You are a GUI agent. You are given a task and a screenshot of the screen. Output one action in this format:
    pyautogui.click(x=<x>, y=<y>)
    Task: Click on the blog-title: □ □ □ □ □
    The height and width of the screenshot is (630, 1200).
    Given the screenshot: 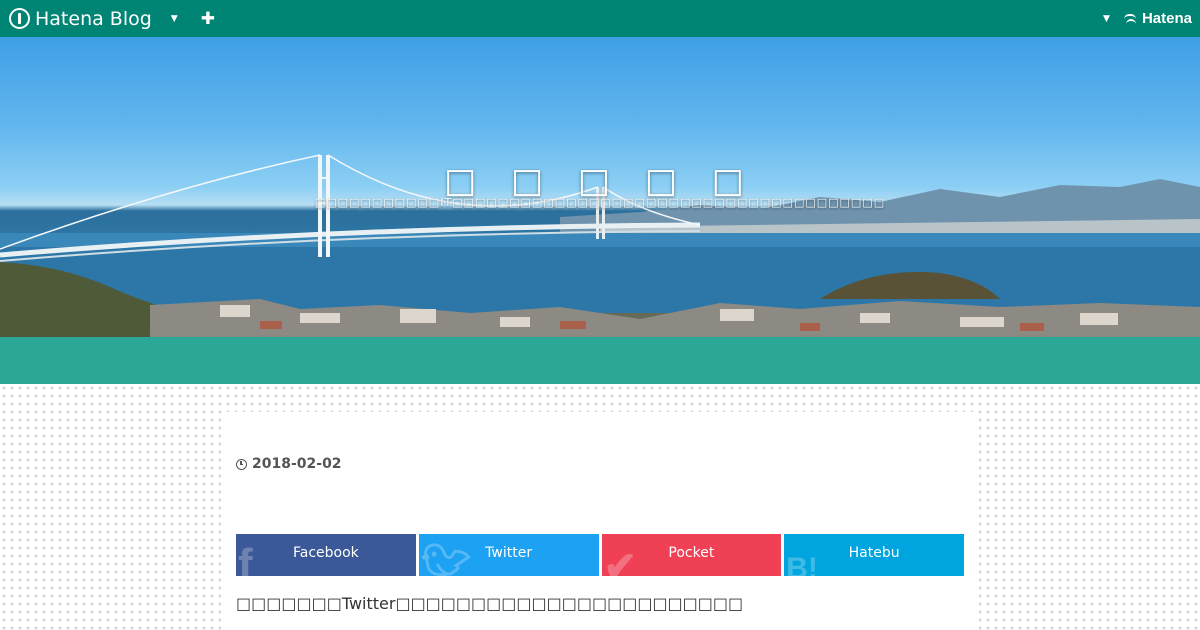 What is the action you would take?
    pyautogui.click(x=600, y=181)
    